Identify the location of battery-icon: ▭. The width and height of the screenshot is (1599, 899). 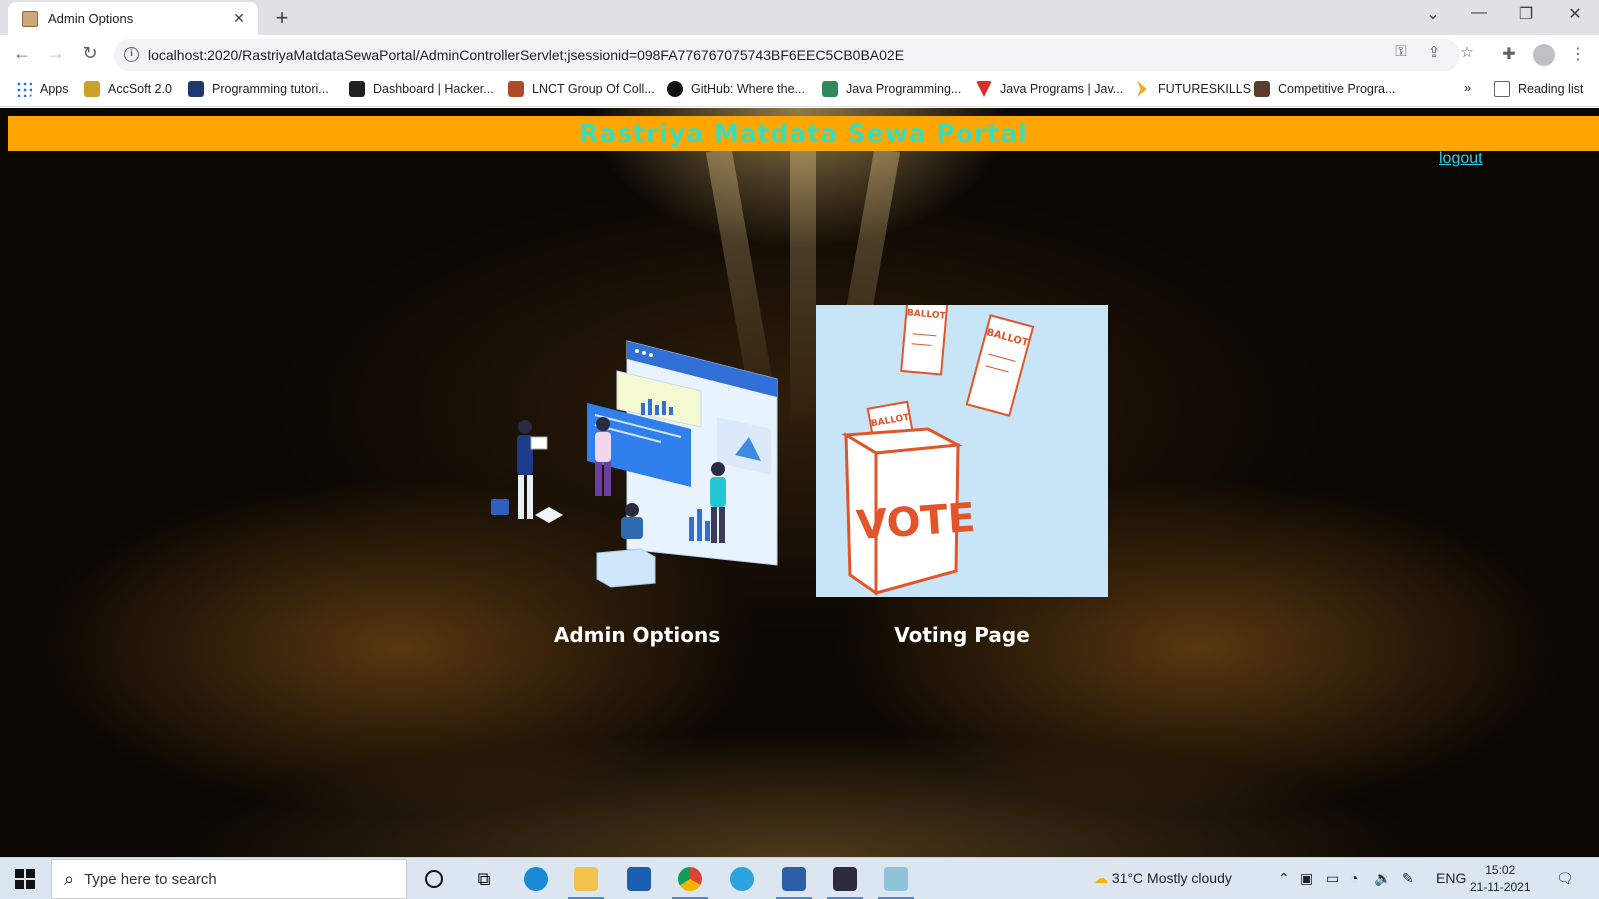
(1332, 878).